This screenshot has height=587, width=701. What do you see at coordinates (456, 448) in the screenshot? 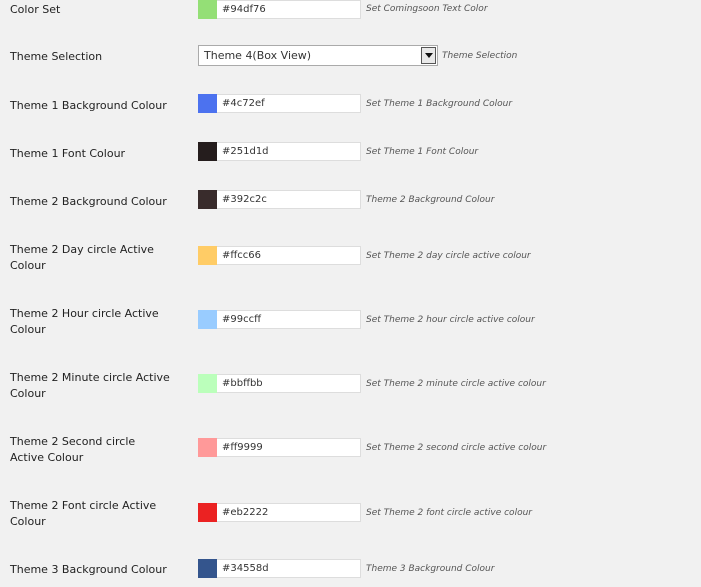
I see `setting-description: Set Theme 2 second circle active colour` at bounding box center [456, 448].